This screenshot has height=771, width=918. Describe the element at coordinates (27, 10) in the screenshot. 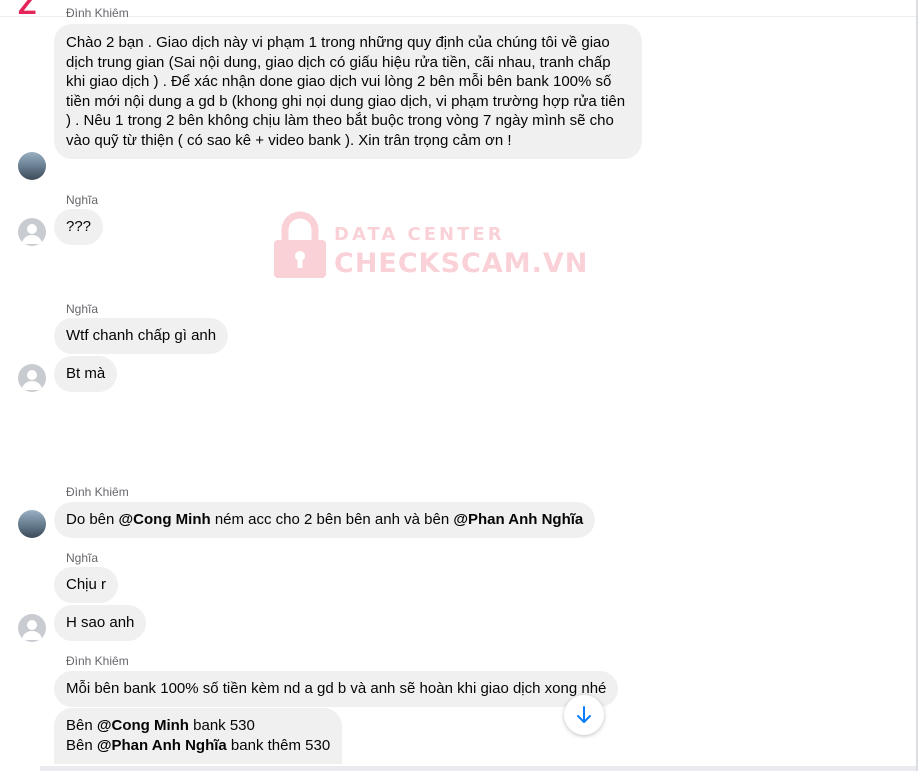

I see `app-logo: Z` at that location.